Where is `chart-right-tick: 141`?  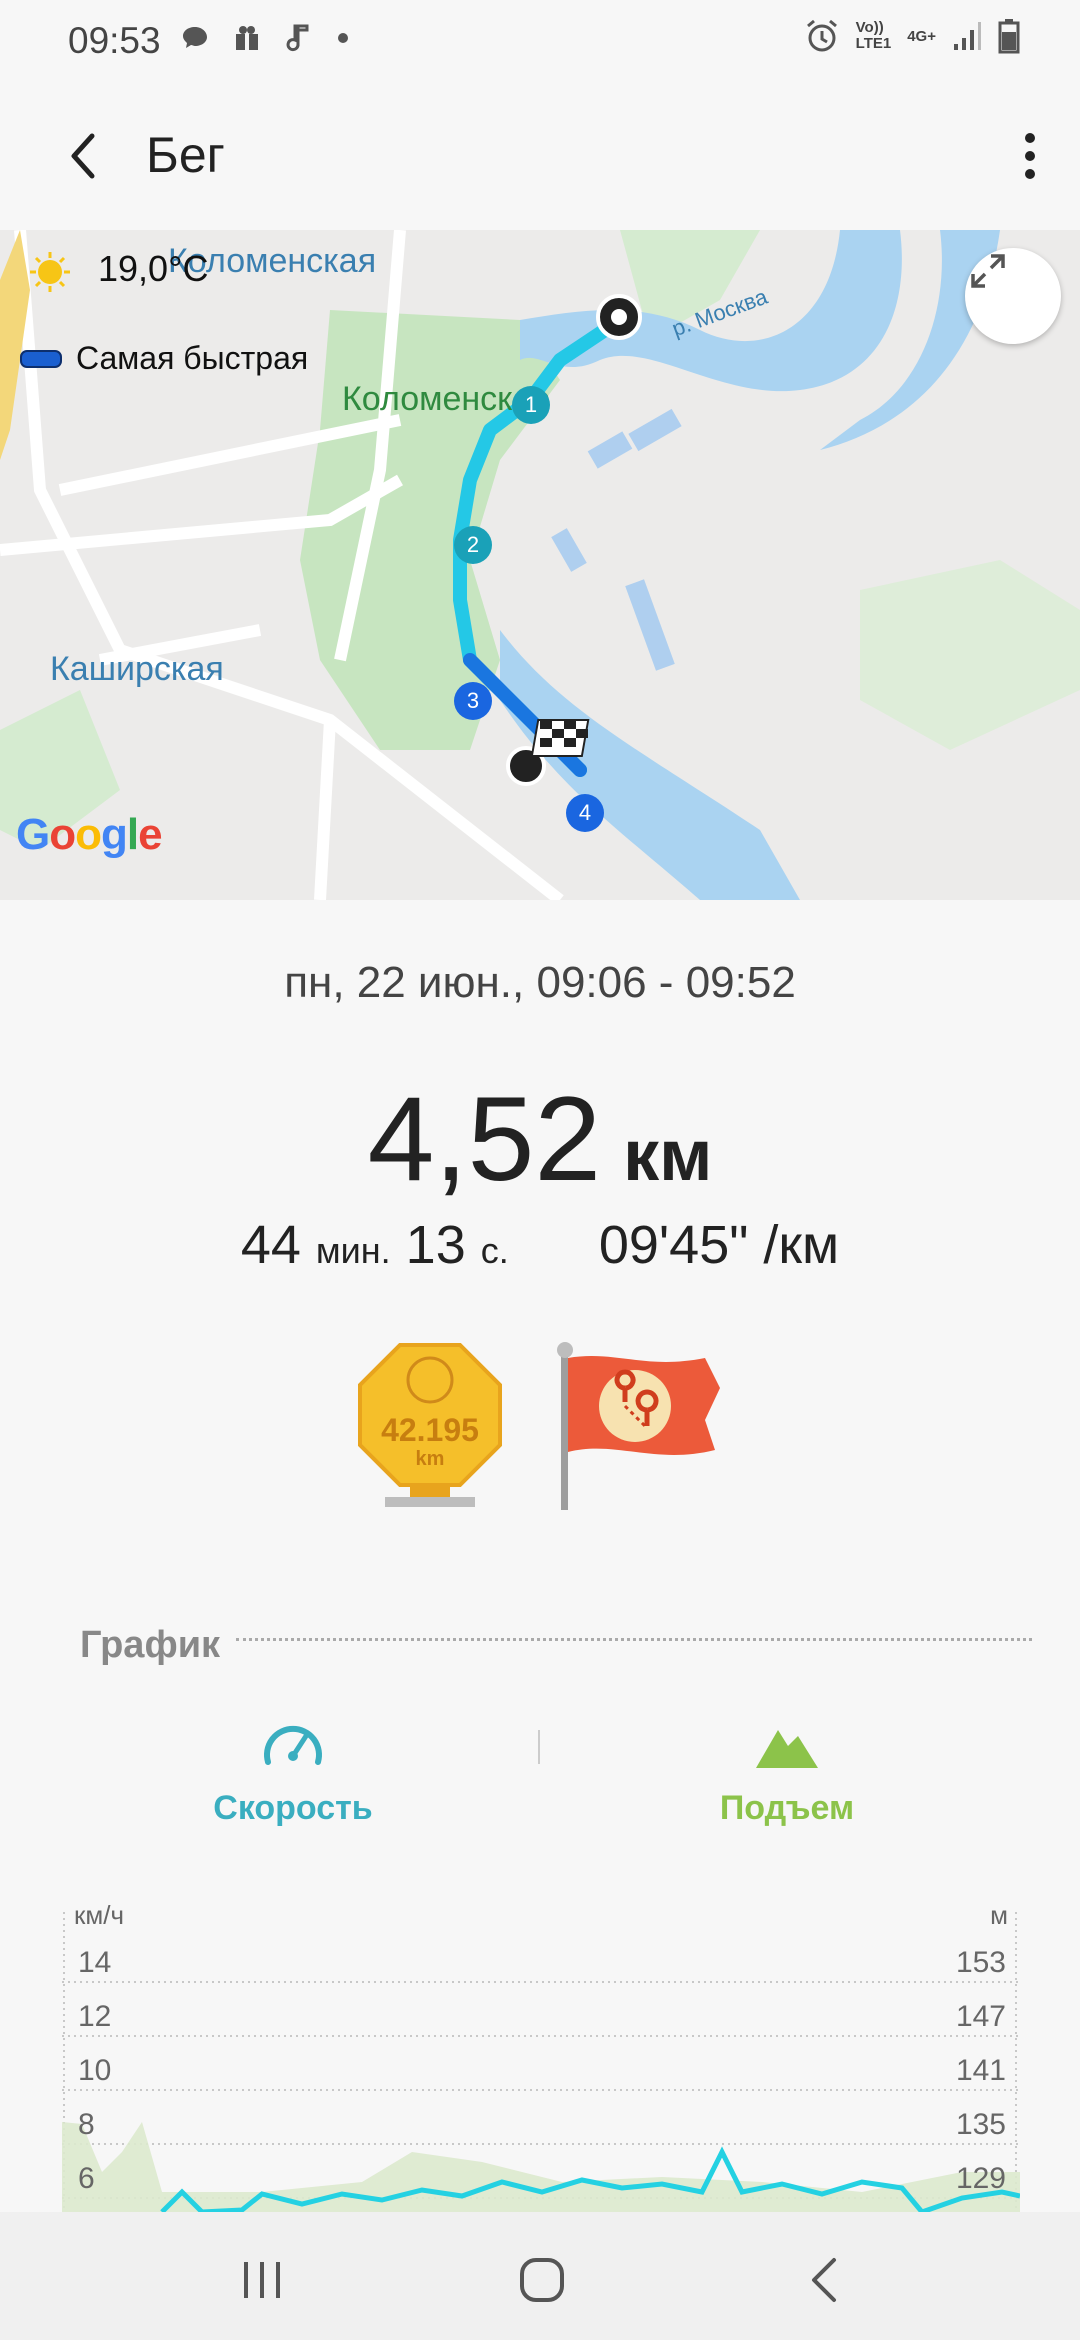
chart-right-tick: 141 is located at coordinates (980, 2070).